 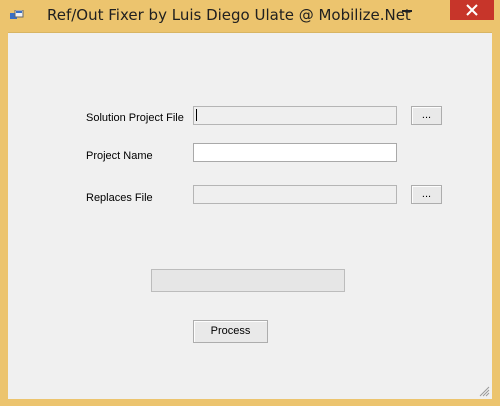 What do you see at coordinates (17, 14) in the screenshot?
I see `app-icon` at bounding box center [17, 14].